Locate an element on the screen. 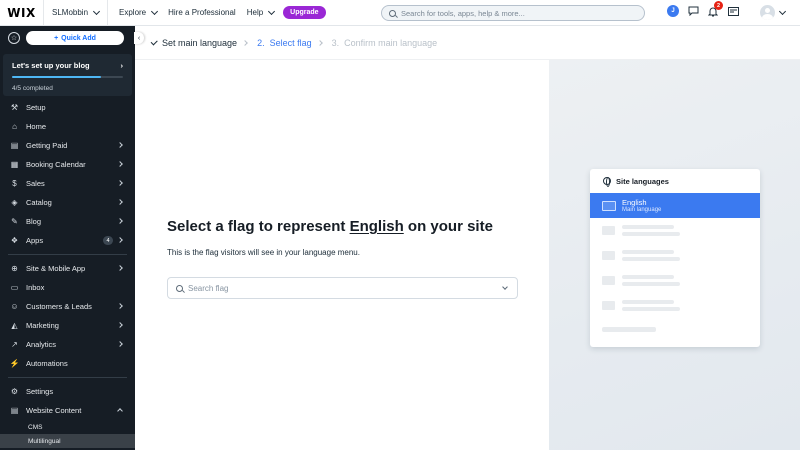  top-icons: J 2 is located at coordinates (703, 9).